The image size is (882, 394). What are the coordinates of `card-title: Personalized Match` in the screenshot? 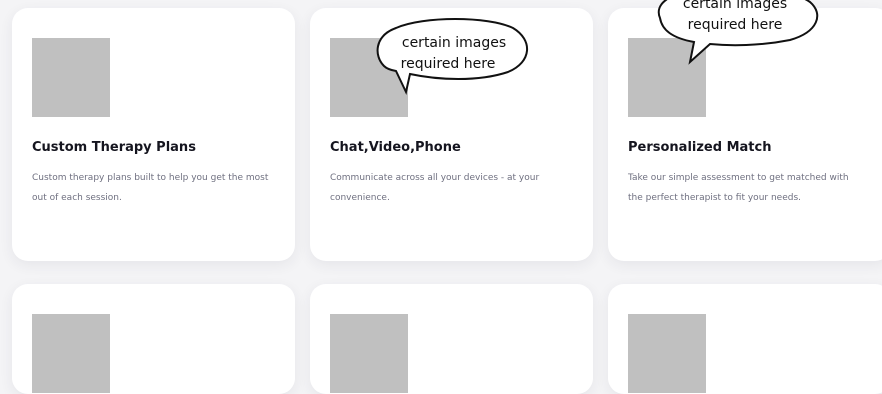 It's located at (700, 147).